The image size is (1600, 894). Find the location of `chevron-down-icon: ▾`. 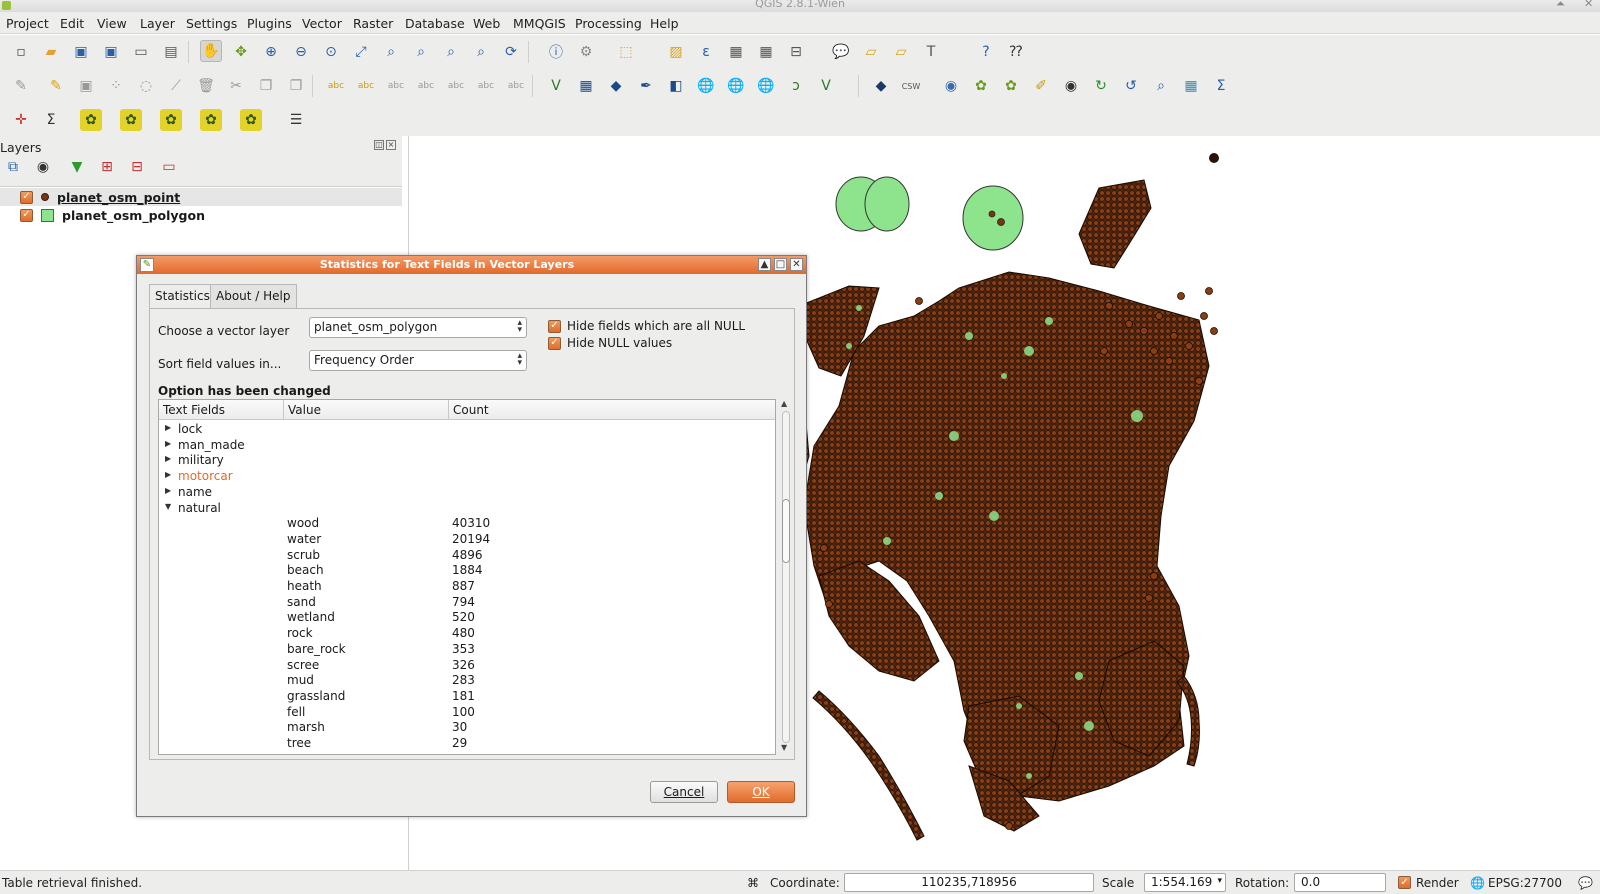

chevron-down-icon: ▾ is located at coordinates (1219, 881).